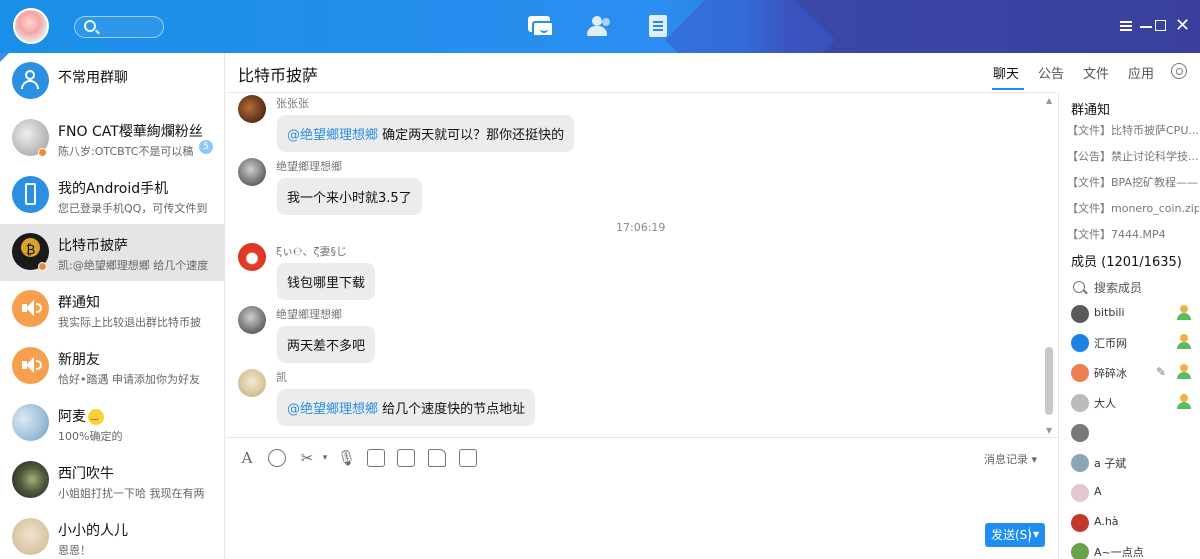 The width and height of the screenshot is (1200, 559). Describe the element at coordinates (326, 344) in the screenshot. I see `message-bubble: 两天差不多吧` at that location.